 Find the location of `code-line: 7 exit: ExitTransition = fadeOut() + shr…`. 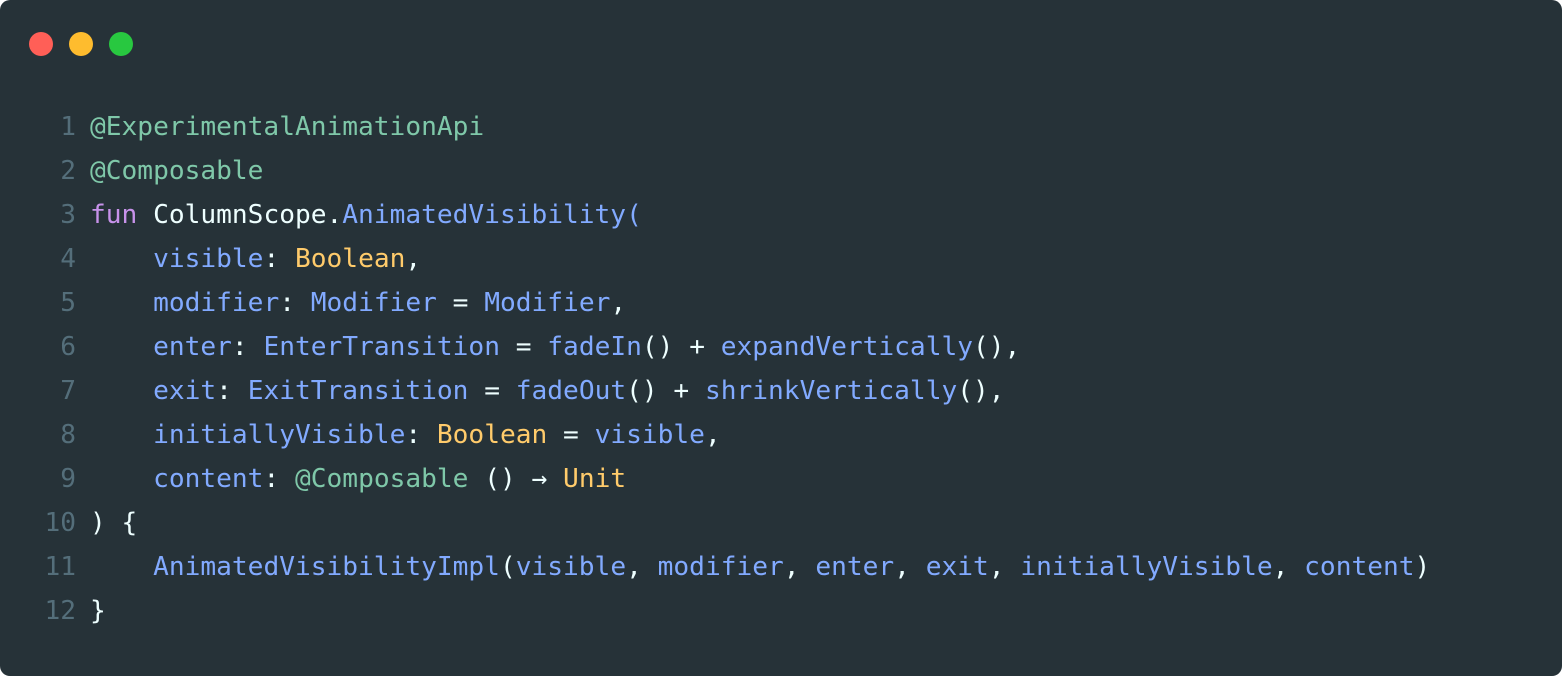

code-line: 7 exit: ExitTransition = fadeOut() + shr… is located at coordinates (781, 391).